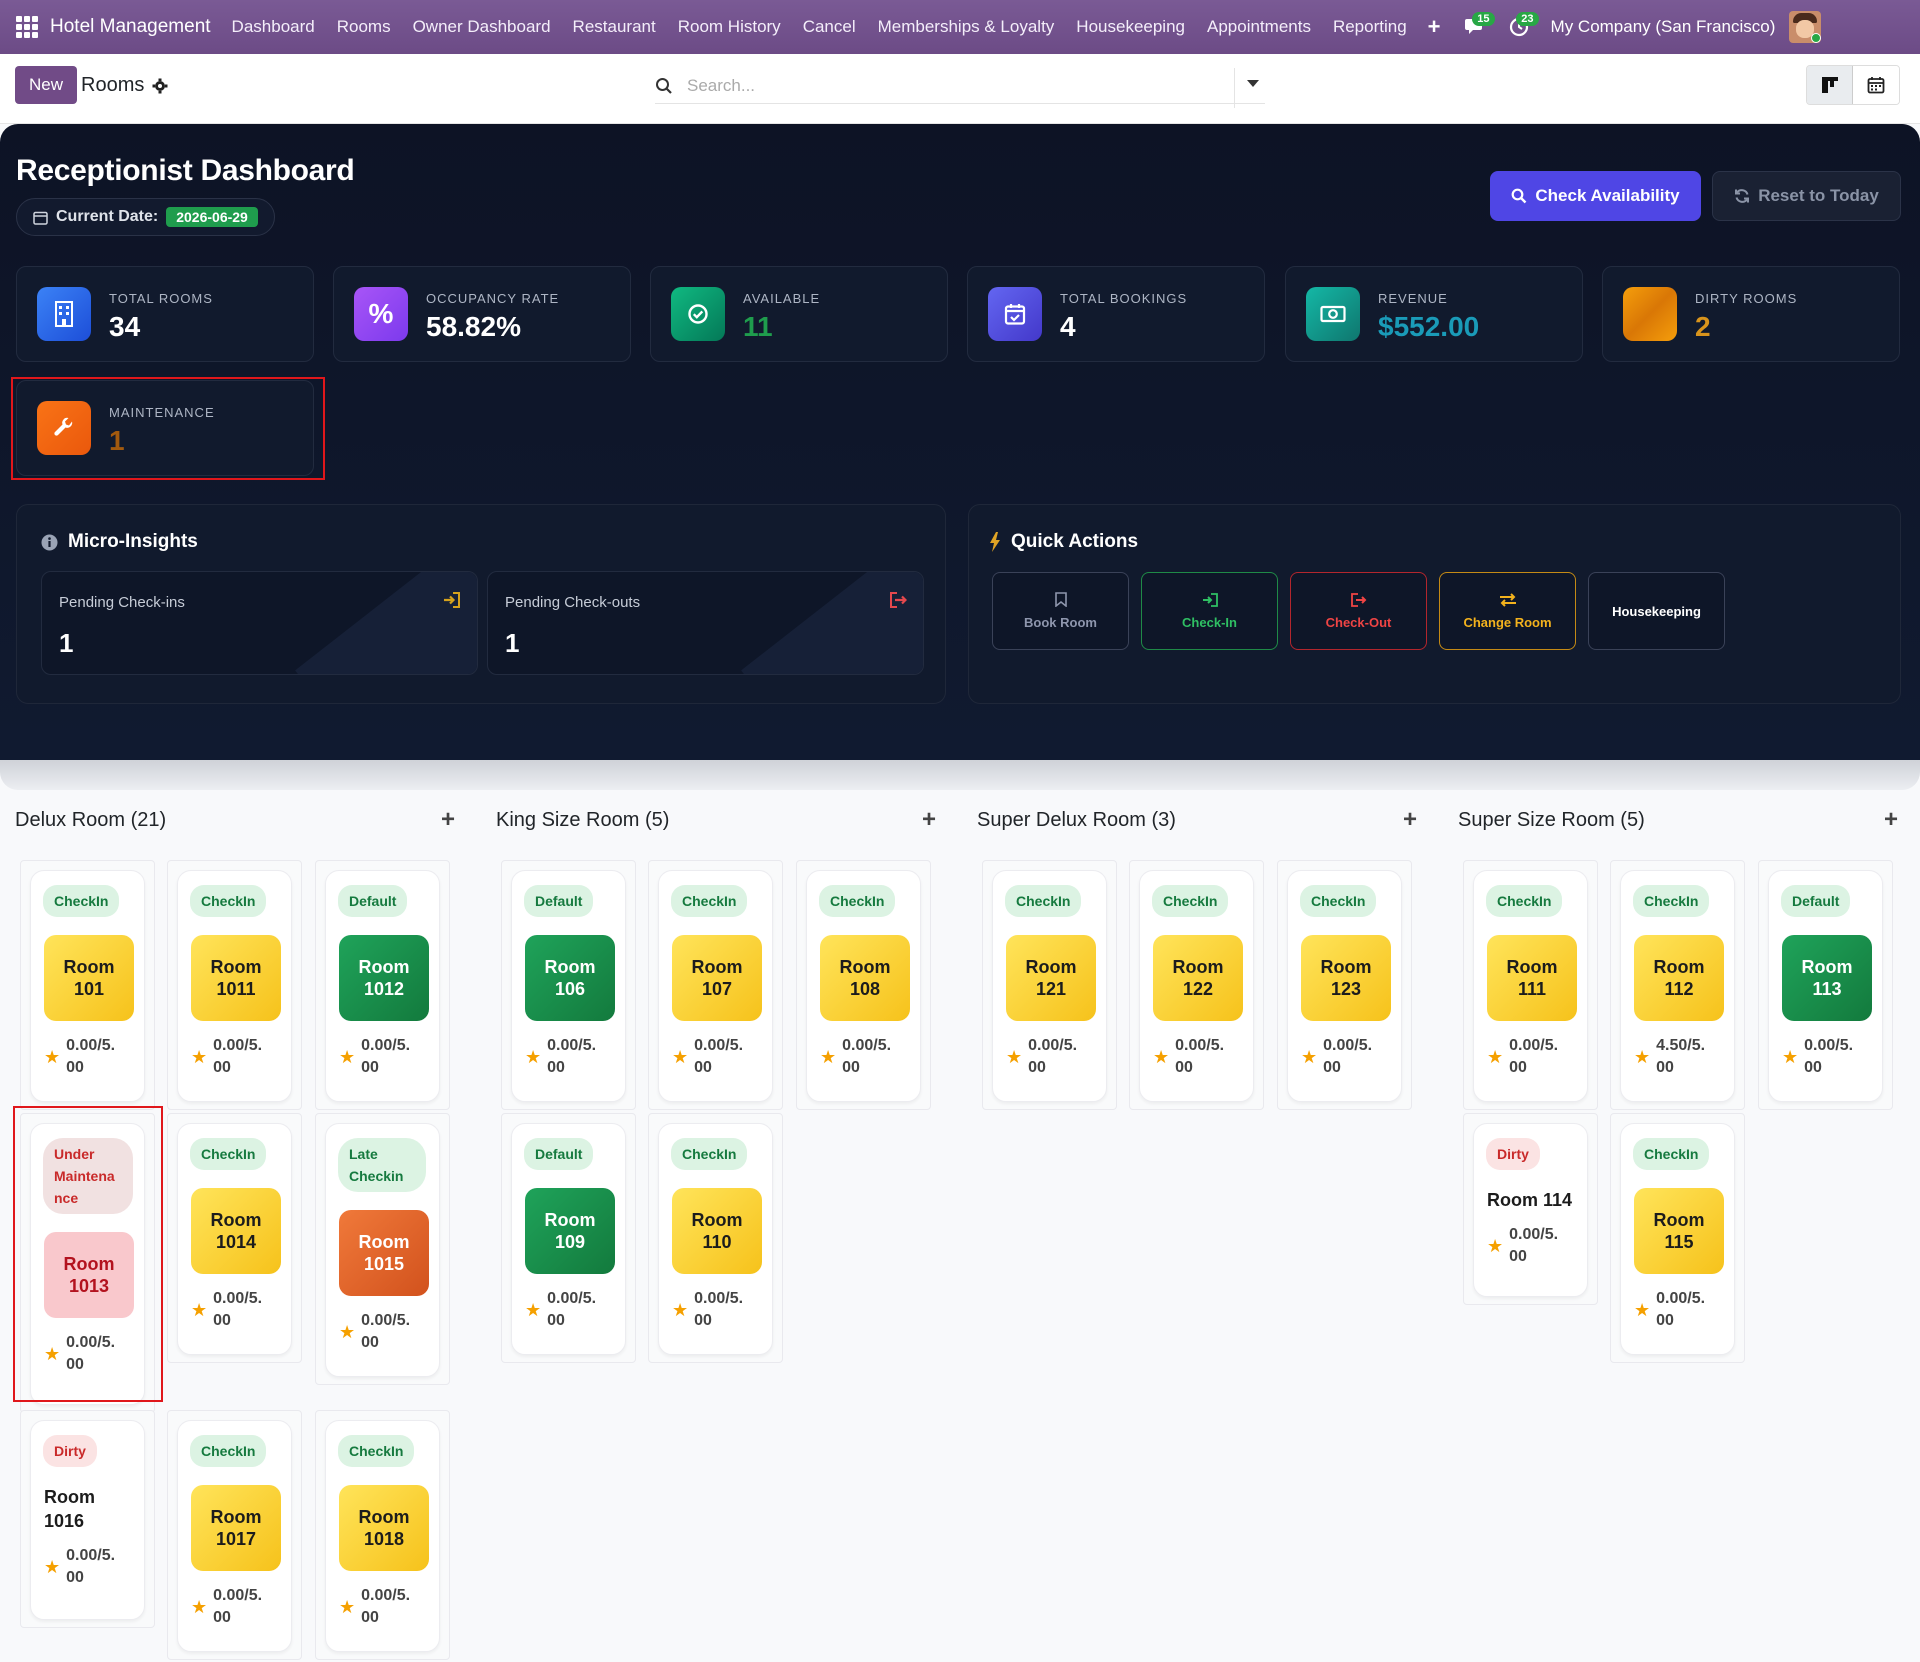  Describe the element at coordinates (1876, 85) in the screenshot. I see `calendar-view-button` at that location.